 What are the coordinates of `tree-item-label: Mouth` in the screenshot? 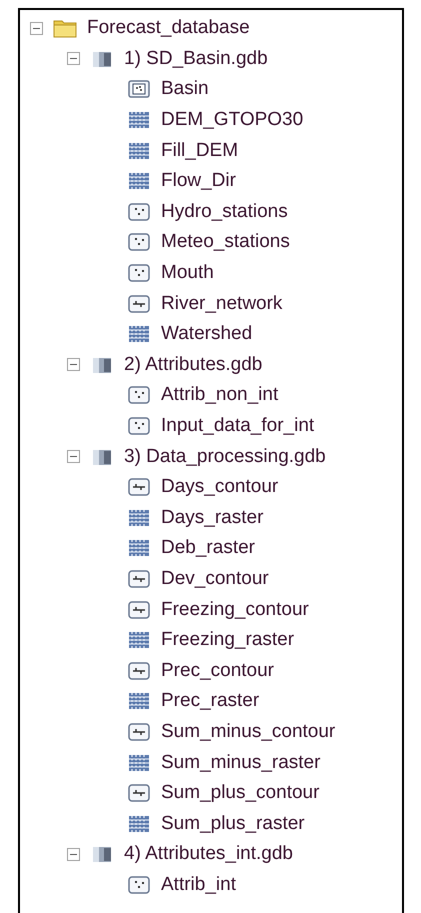 It's located at (187, 273).